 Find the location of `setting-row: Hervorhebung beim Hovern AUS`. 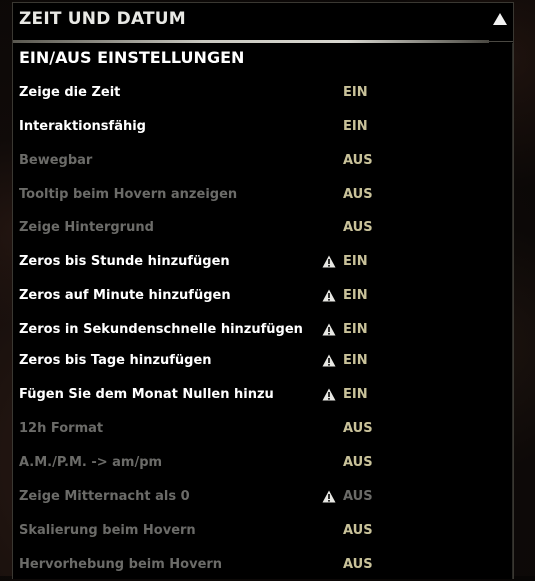

setting-row: Hervorhebung beim Hovern AUS is located at coordinates (263, 567).